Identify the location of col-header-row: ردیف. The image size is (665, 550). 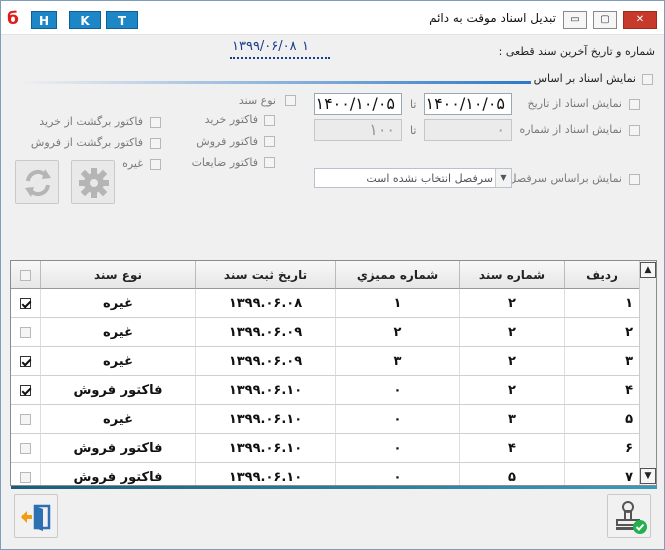
(602, 275).